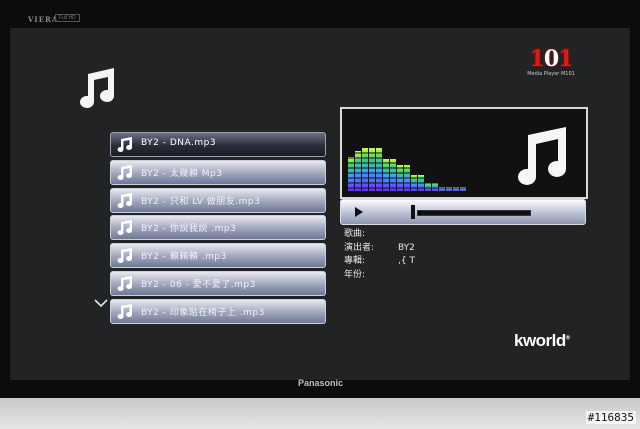 The height and width of the screenshot is (429, 640). I want to click on album-label: 專輯:, so click(355, 261).